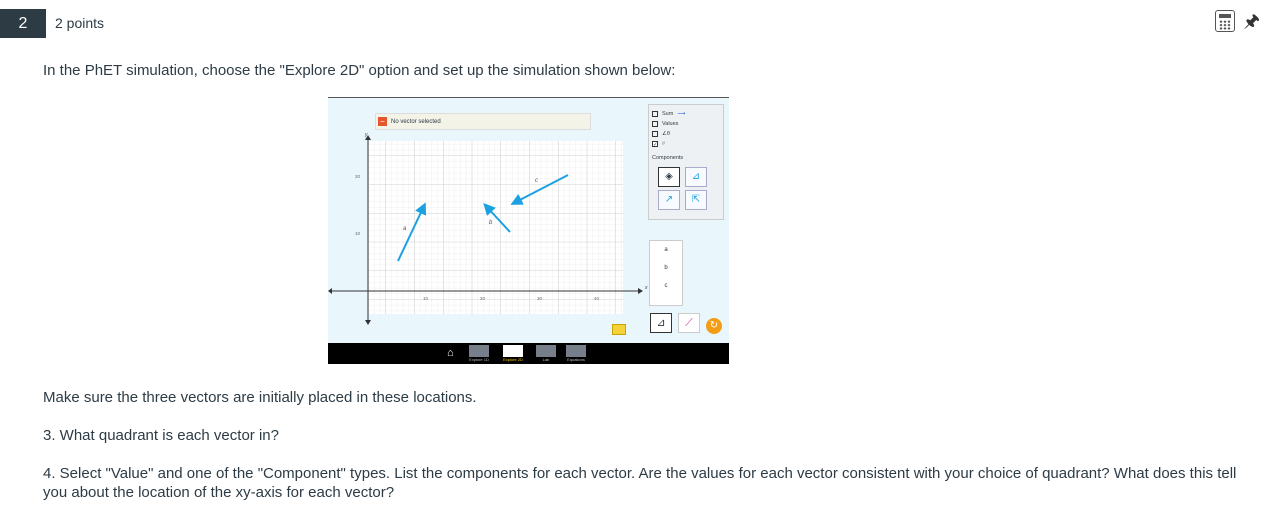 The image size is (1270, 524). What do you see at coordinates (714, 326) in the screenshot?
I see `reset-icon: ↻` at bounding box center [714, 326].